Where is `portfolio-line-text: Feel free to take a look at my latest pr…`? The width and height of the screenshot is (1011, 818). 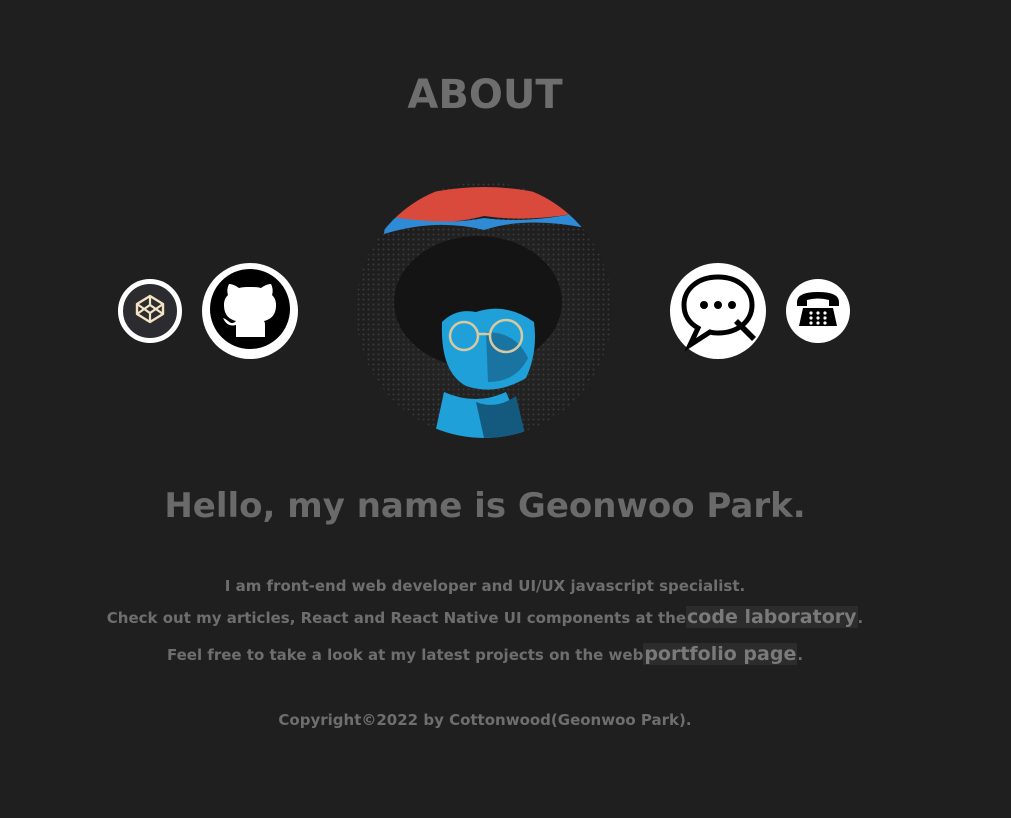
portfolio-line-text: Feel free to take a look at my latest pr… is located at coordinates (405, 655).